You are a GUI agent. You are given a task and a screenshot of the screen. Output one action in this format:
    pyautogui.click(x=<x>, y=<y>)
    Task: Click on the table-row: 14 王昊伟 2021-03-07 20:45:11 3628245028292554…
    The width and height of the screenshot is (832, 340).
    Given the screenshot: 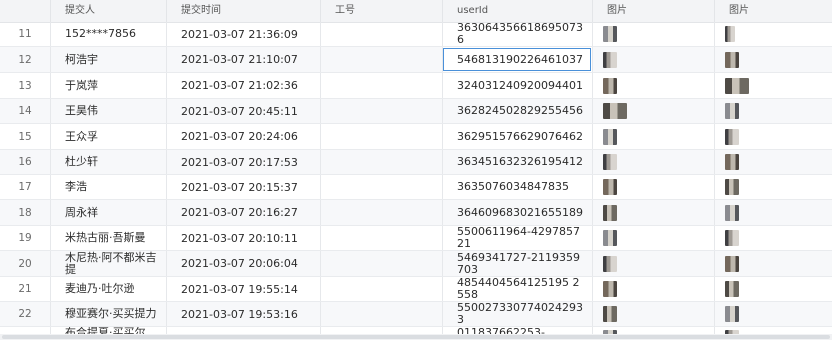 What is the action you would take?
    pyautogui.click(x=416, y=111)
    